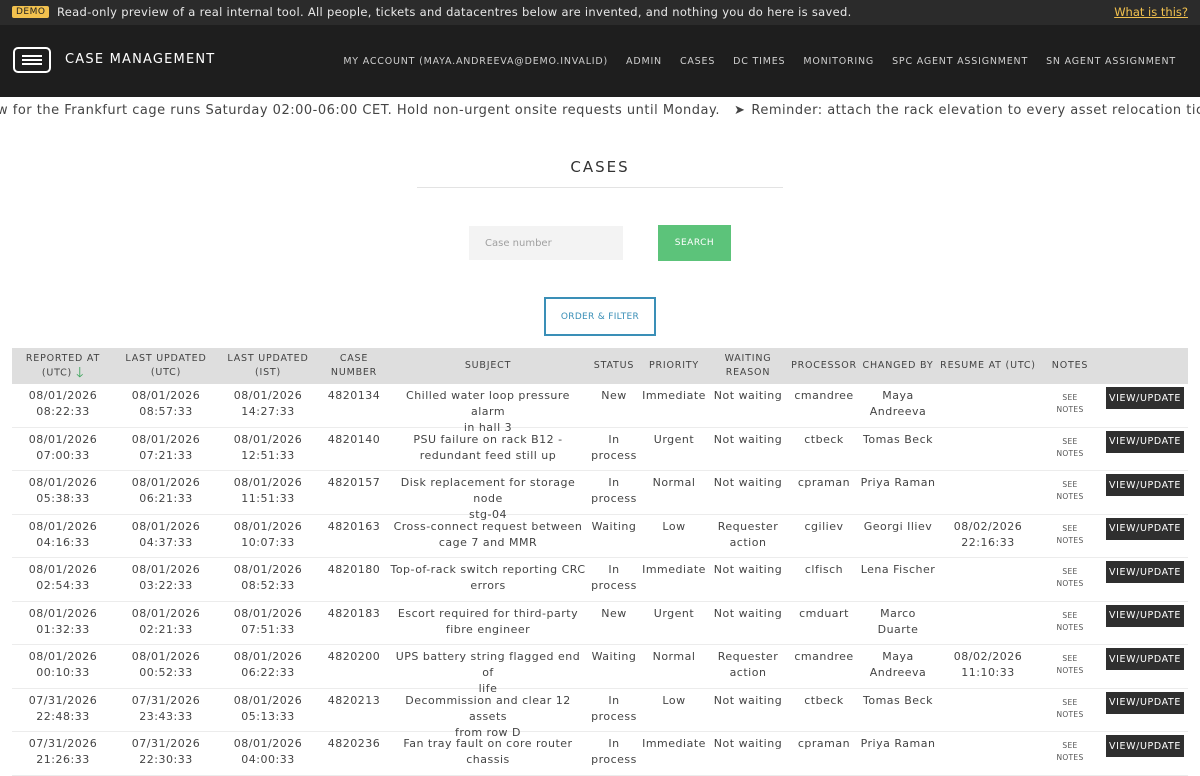 This screenshot has height=776, width=1200. I want to click on header-subject: SUBJECT, so click(488, 366).